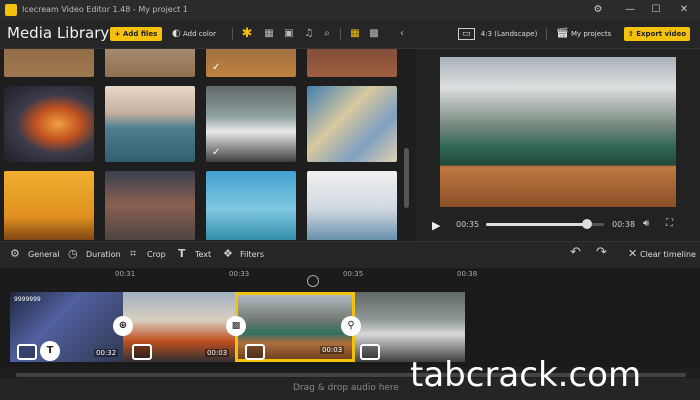  What do you see at coordinates (591, 34) in the screenshot?
I see `my-projects-label: My projects` at bounding box center [591, 34].